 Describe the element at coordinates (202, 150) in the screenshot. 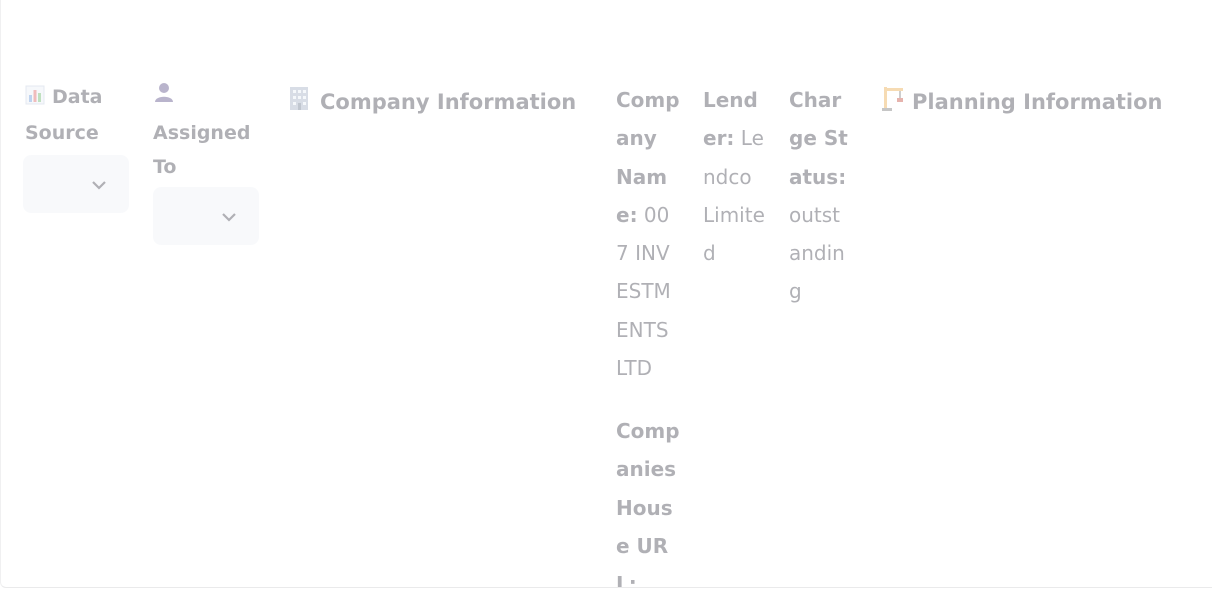

I see `assigned-to-label-text: Assigned To` at that location.